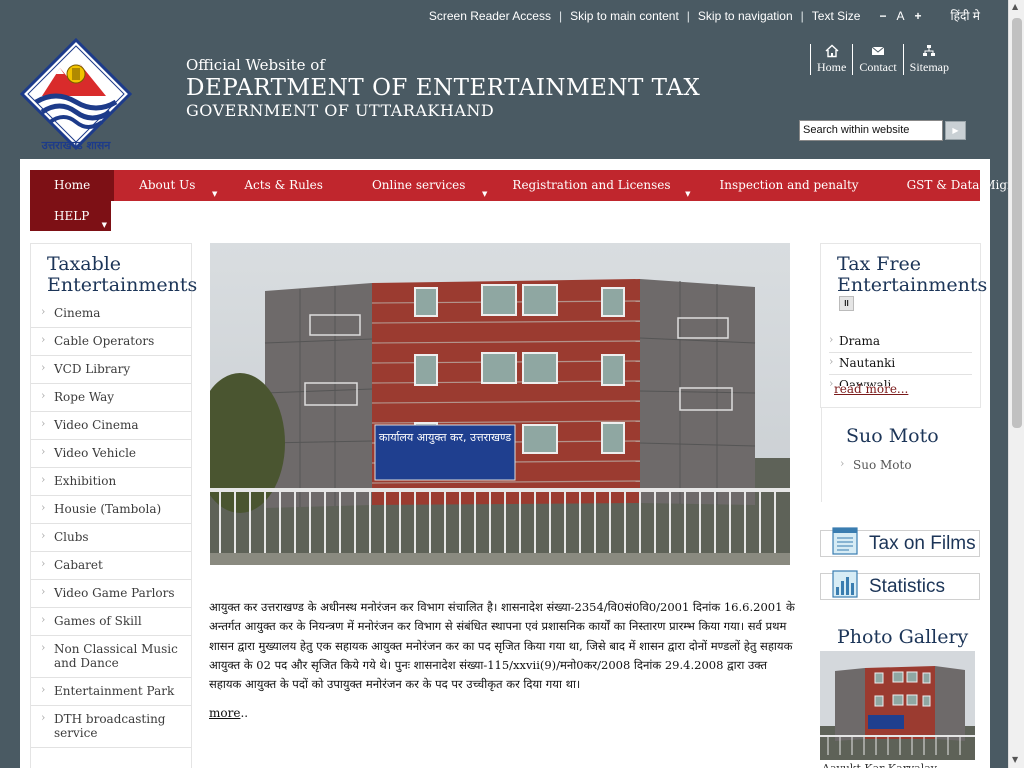 Image resolution: width=1024 pixels, height=768 pixels. Describe the element at coordinates (111, 398) in the screenshot. I see `list-item: Rope Way` at that location.